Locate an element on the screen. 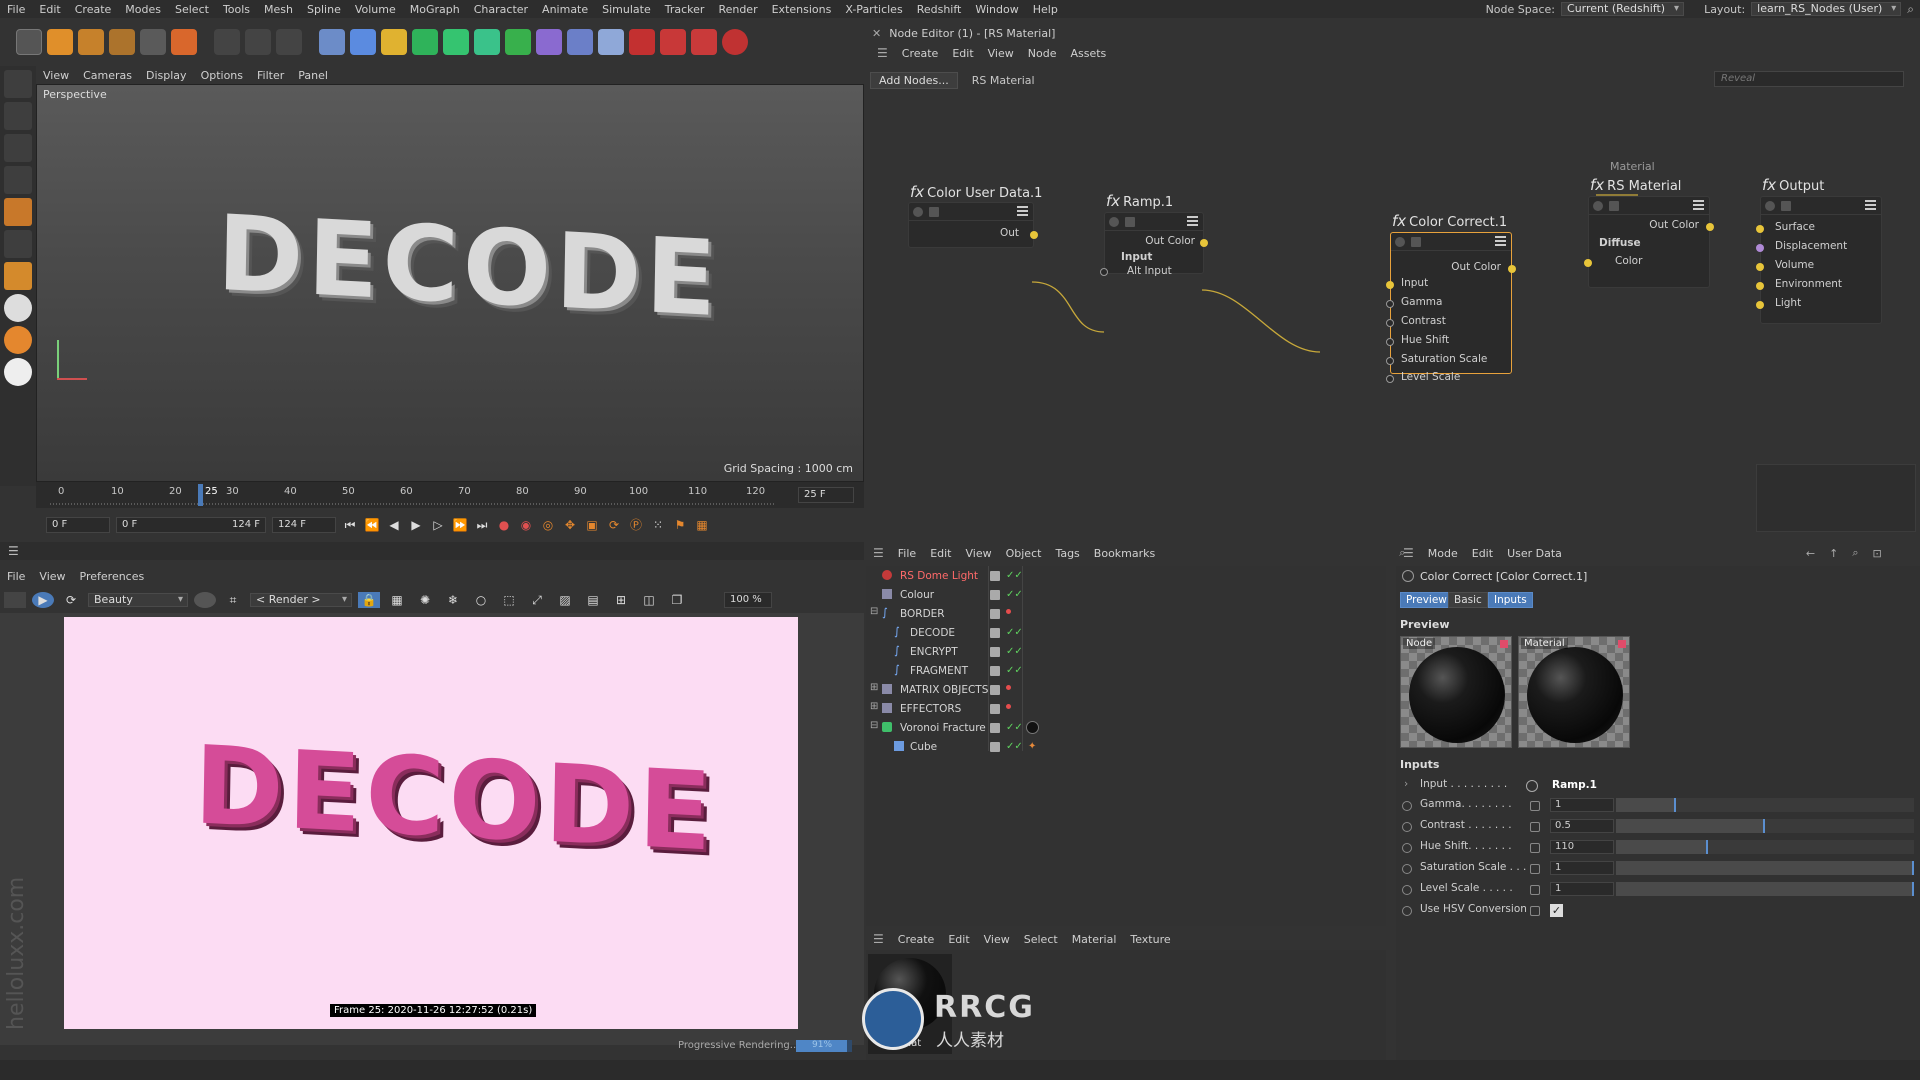 Image resolution: width=1920 pixels, height=1080 pixels. menu-tracker: Tracker is located at coordinates (685, 9).